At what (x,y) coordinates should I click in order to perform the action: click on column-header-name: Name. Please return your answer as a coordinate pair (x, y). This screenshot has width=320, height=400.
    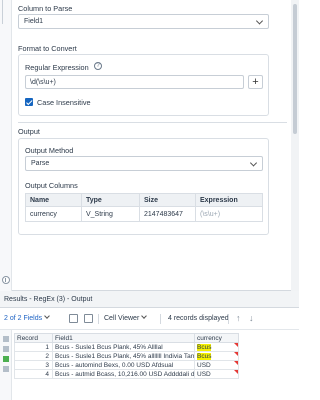
    Looking at the image, I should click on (53, 200).